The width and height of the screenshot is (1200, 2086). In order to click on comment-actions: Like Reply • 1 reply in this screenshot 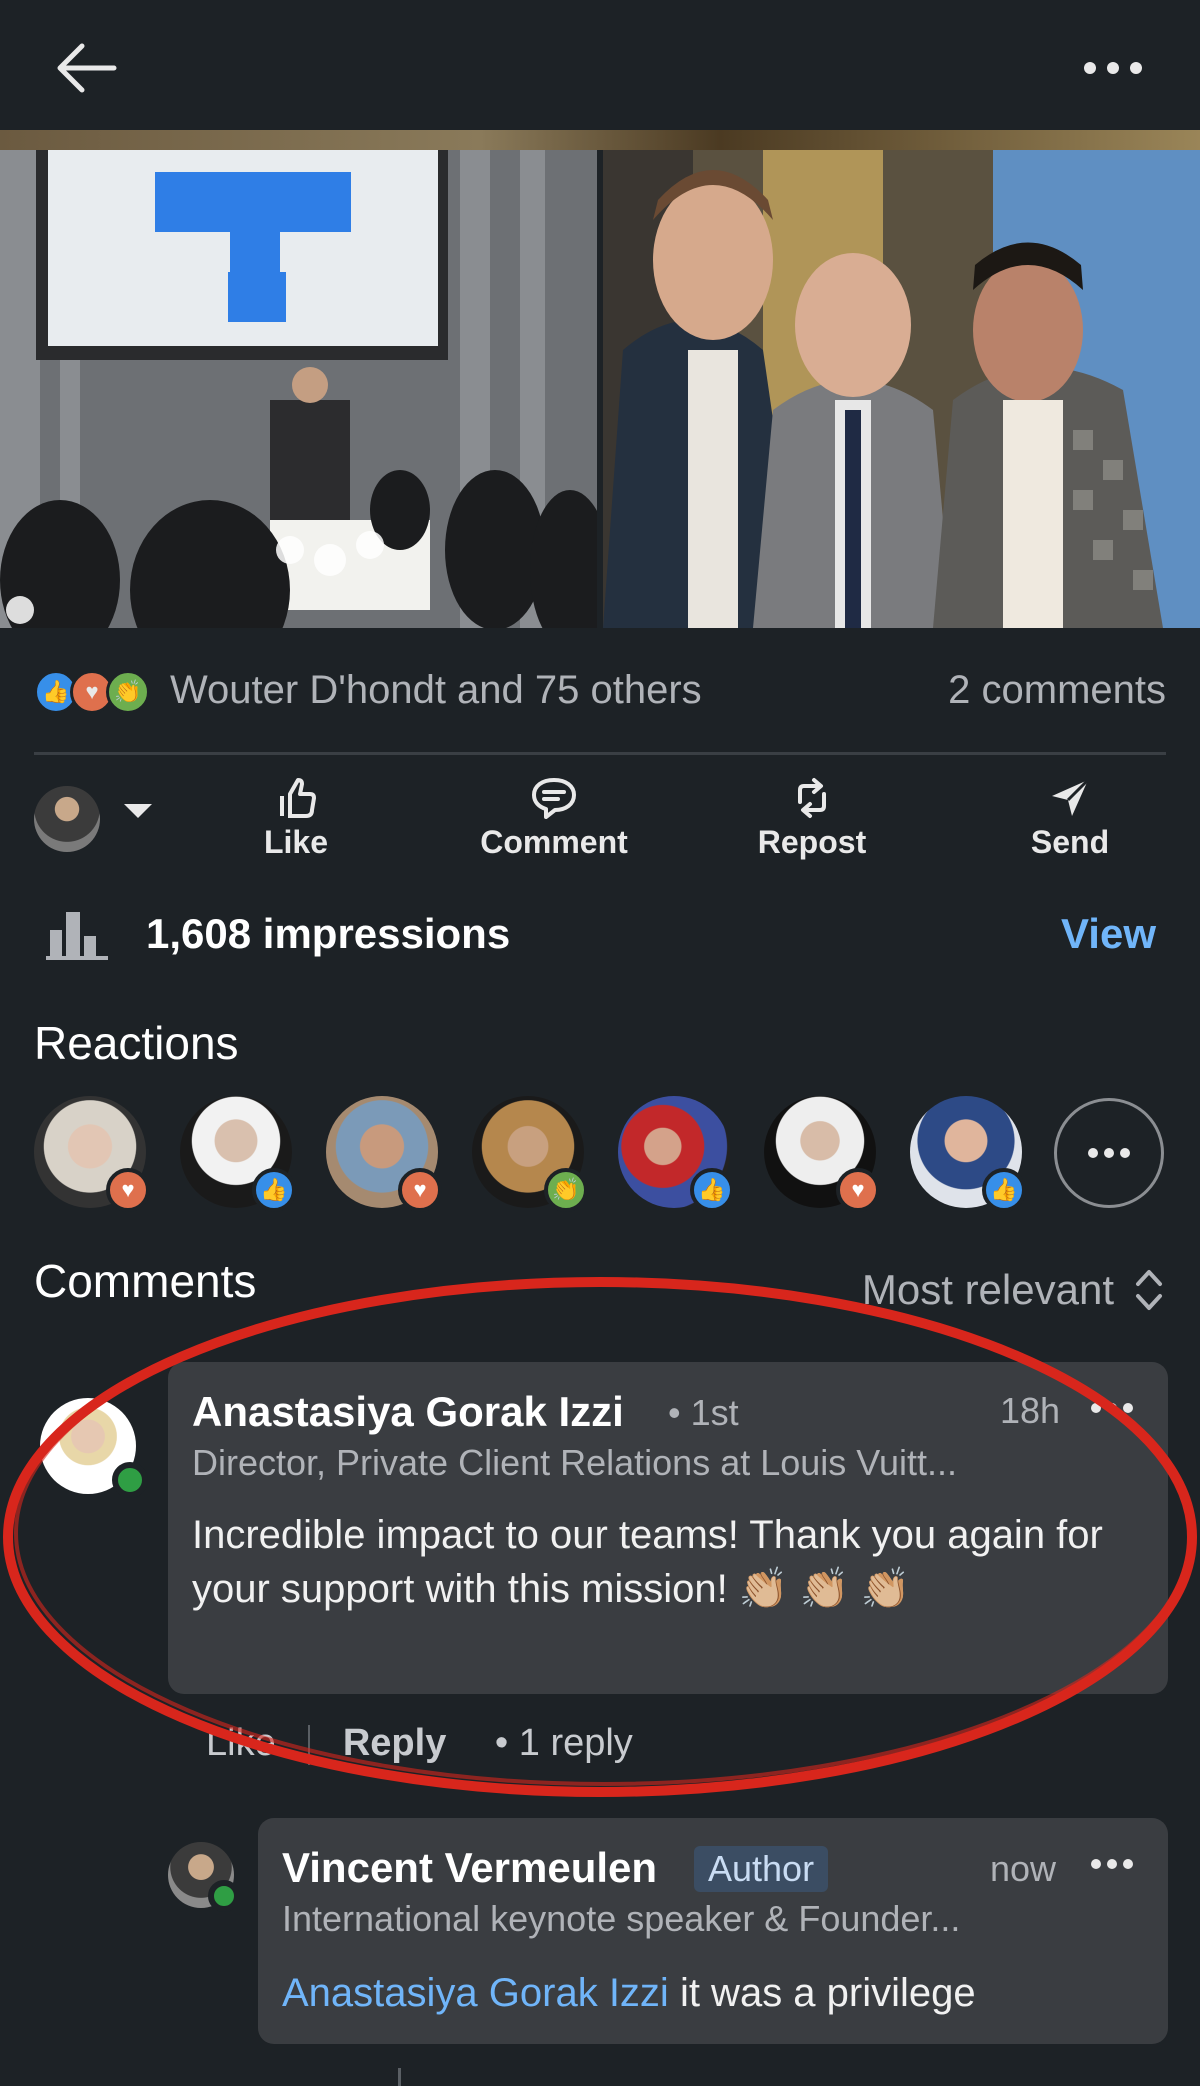, I will do `click(419, 1743)`.